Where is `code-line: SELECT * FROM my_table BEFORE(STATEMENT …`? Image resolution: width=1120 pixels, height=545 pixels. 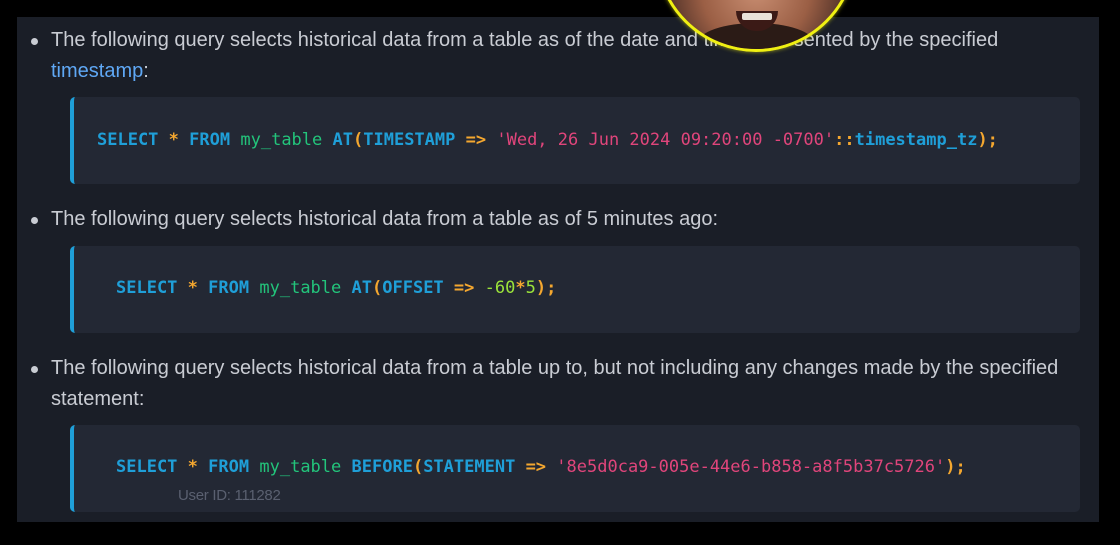 code-line: SELECT * FROM my_table BEFORE(STATEMENT … is located at coordinates (541, 467).